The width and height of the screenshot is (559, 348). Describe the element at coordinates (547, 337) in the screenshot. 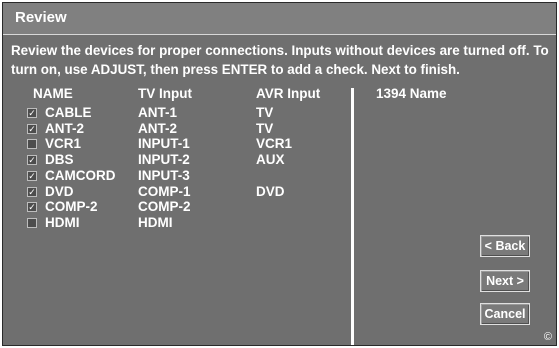

I see `copyright-icon: ©` at that location.